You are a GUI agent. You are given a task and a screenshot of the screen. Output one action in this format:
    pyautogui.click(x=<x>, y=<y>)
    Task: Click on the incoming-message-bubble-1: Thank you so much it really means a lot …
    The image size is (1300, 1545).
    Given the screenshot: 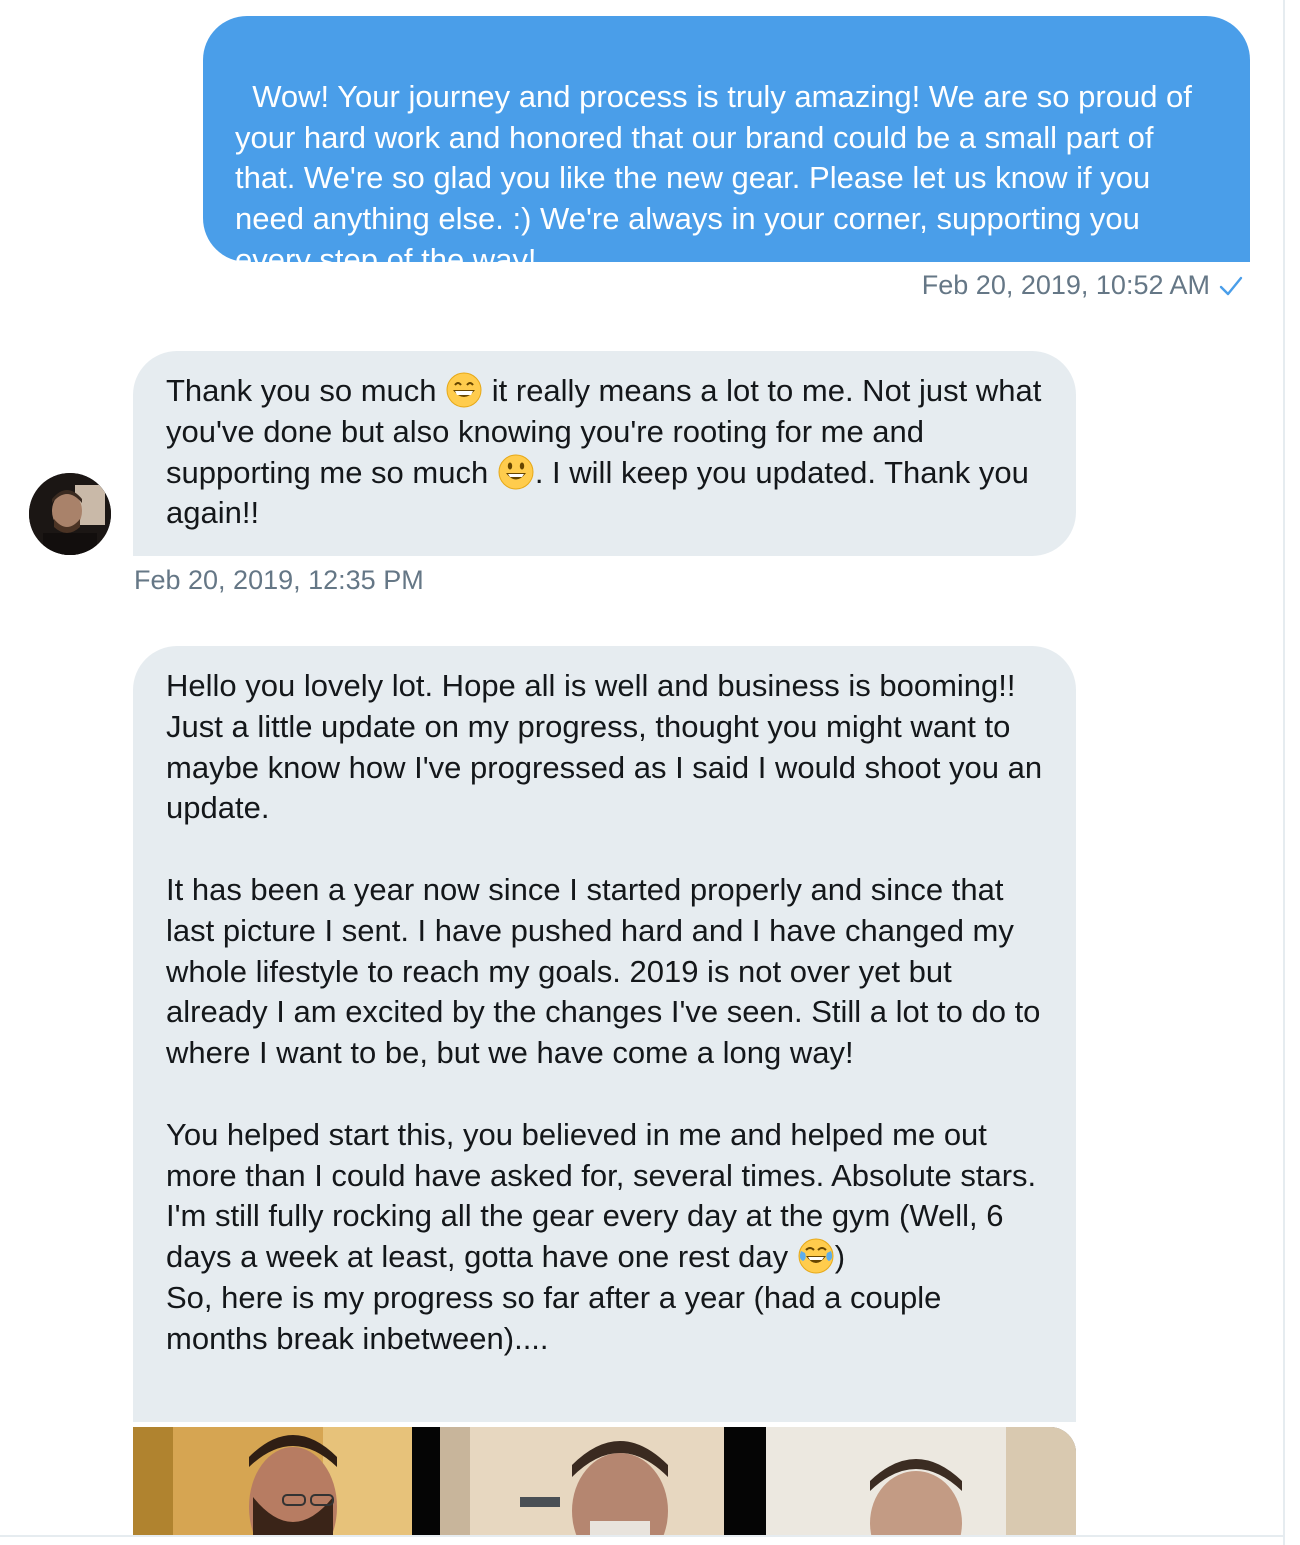 What is the action you would take?
    pyautogui.click(x=604, y=453)
    